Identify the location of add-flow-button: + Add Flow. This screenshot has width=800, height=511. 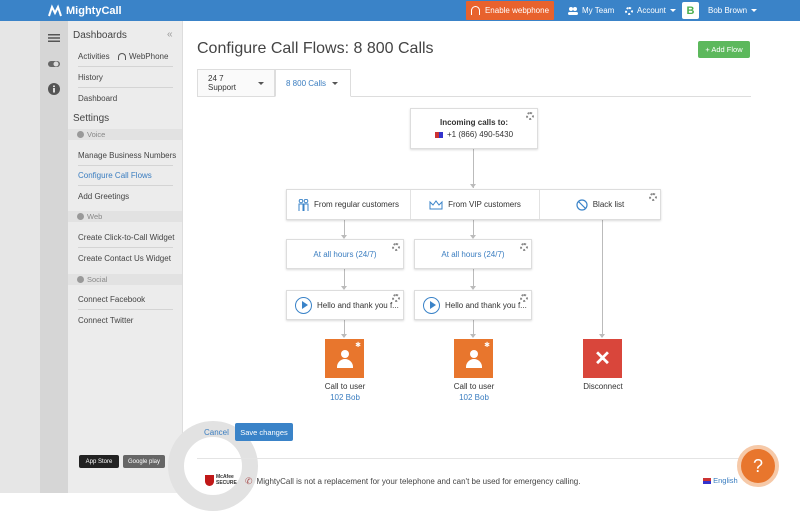
(724, 49).